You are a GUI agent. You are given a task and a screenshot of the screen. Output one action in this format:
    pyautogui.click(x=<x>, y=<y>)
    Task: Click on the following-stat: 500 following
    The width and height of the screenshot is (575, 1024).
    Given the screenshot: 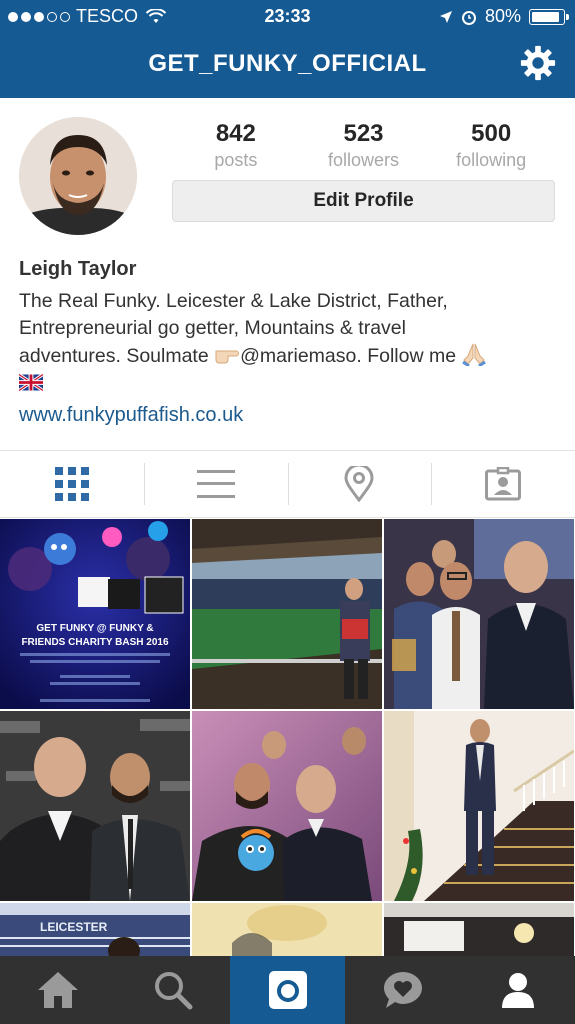 What is the action you would take?
    pyautogui.click(x=491, y=145)
    